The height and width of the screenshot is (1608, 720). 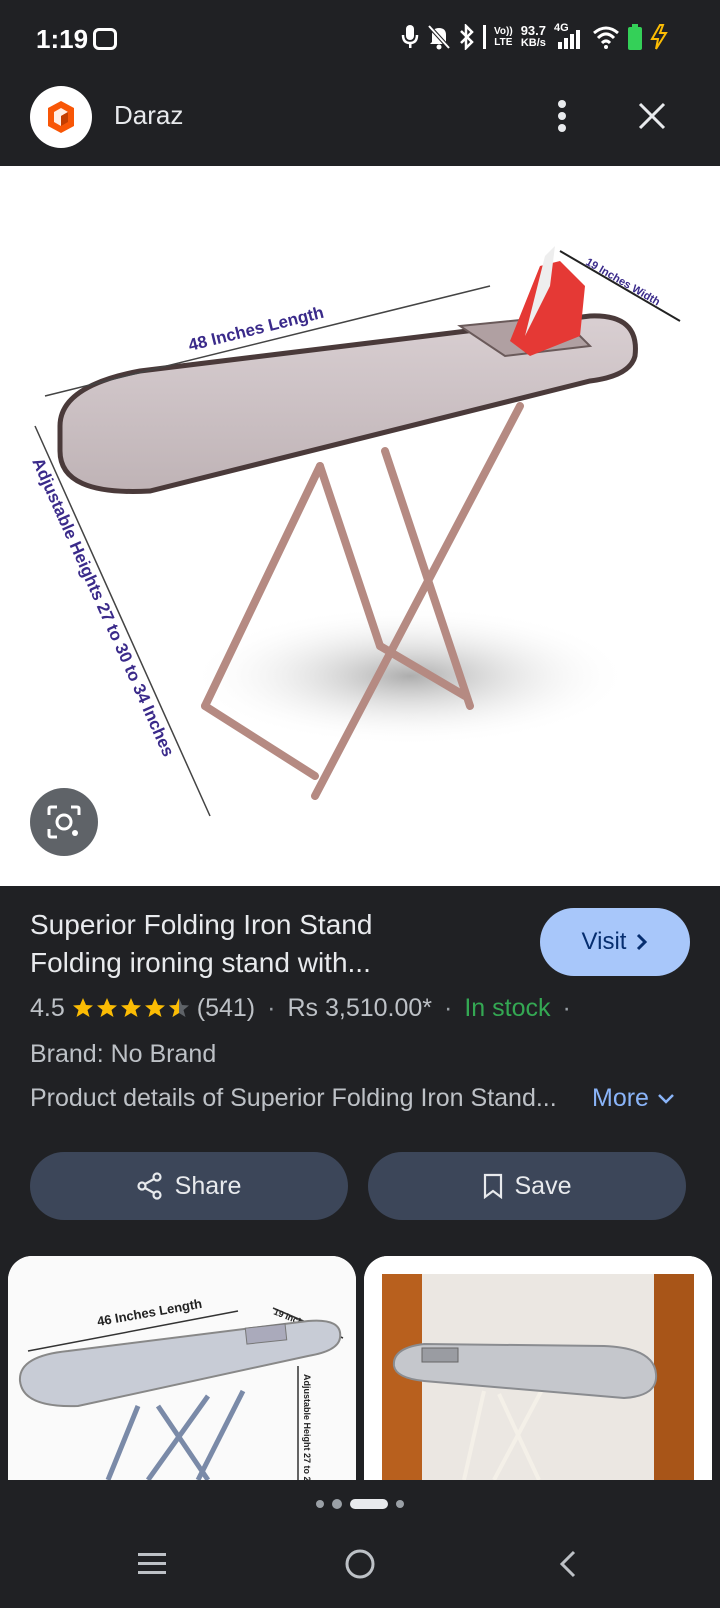 What do you see at coordinates (123, 1054) in the screenshot?
I see `brand-info: Brand: No Brand` at bounding box center [123, 1054].